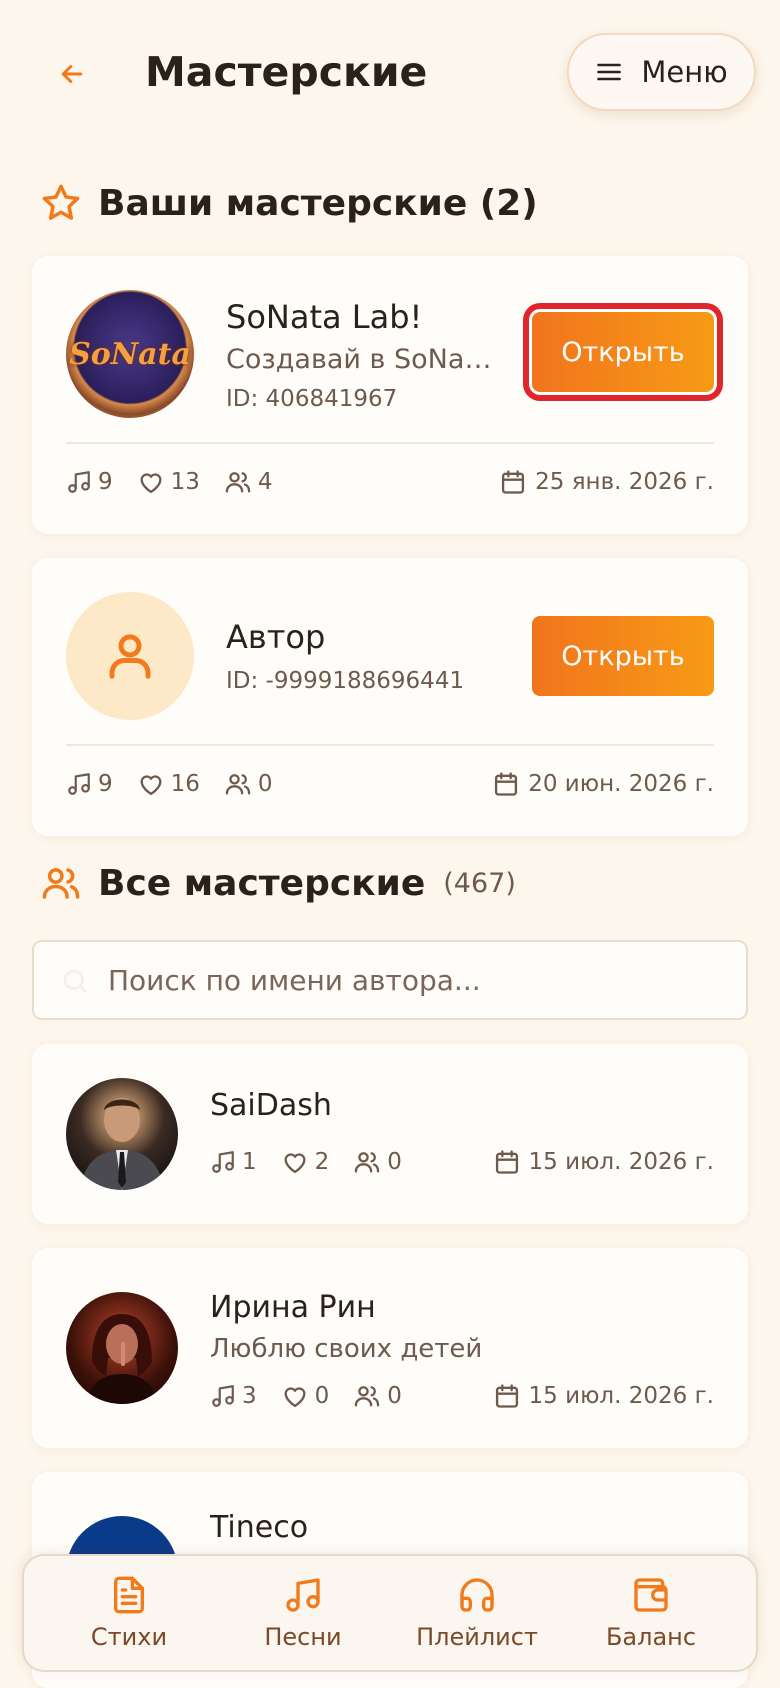 The height and width of the screenshot is (1688, 780). I want to click on songs-count: 1, so click(249, 1162).